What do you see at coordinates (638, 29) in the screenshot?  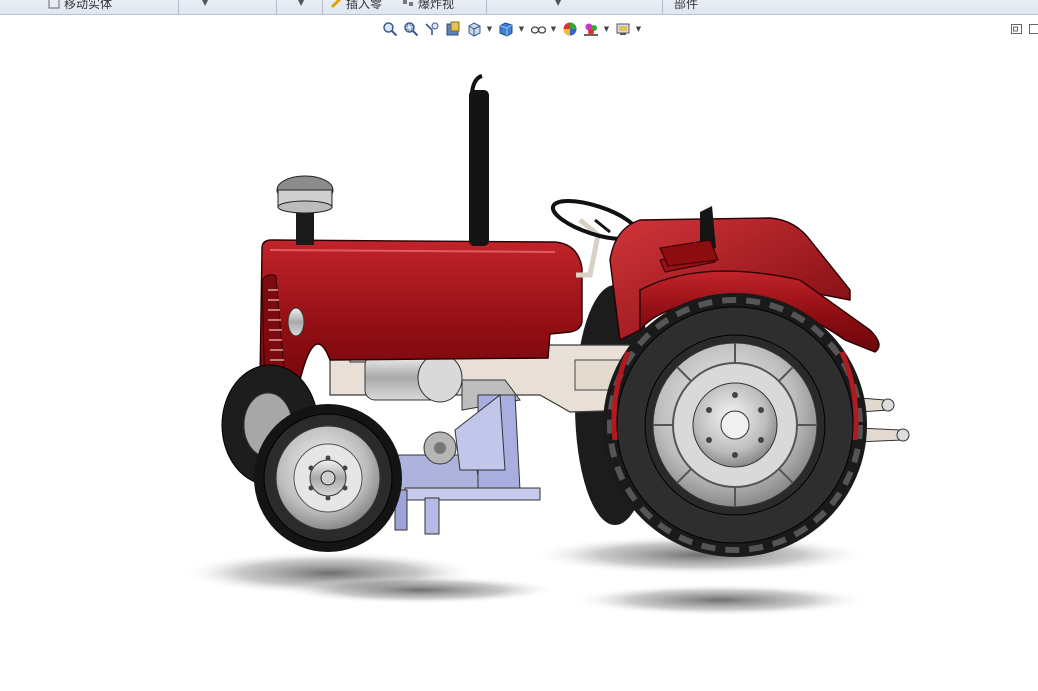 I see `view-settings-dropdown: ▼` at bounding box center [638, 29].